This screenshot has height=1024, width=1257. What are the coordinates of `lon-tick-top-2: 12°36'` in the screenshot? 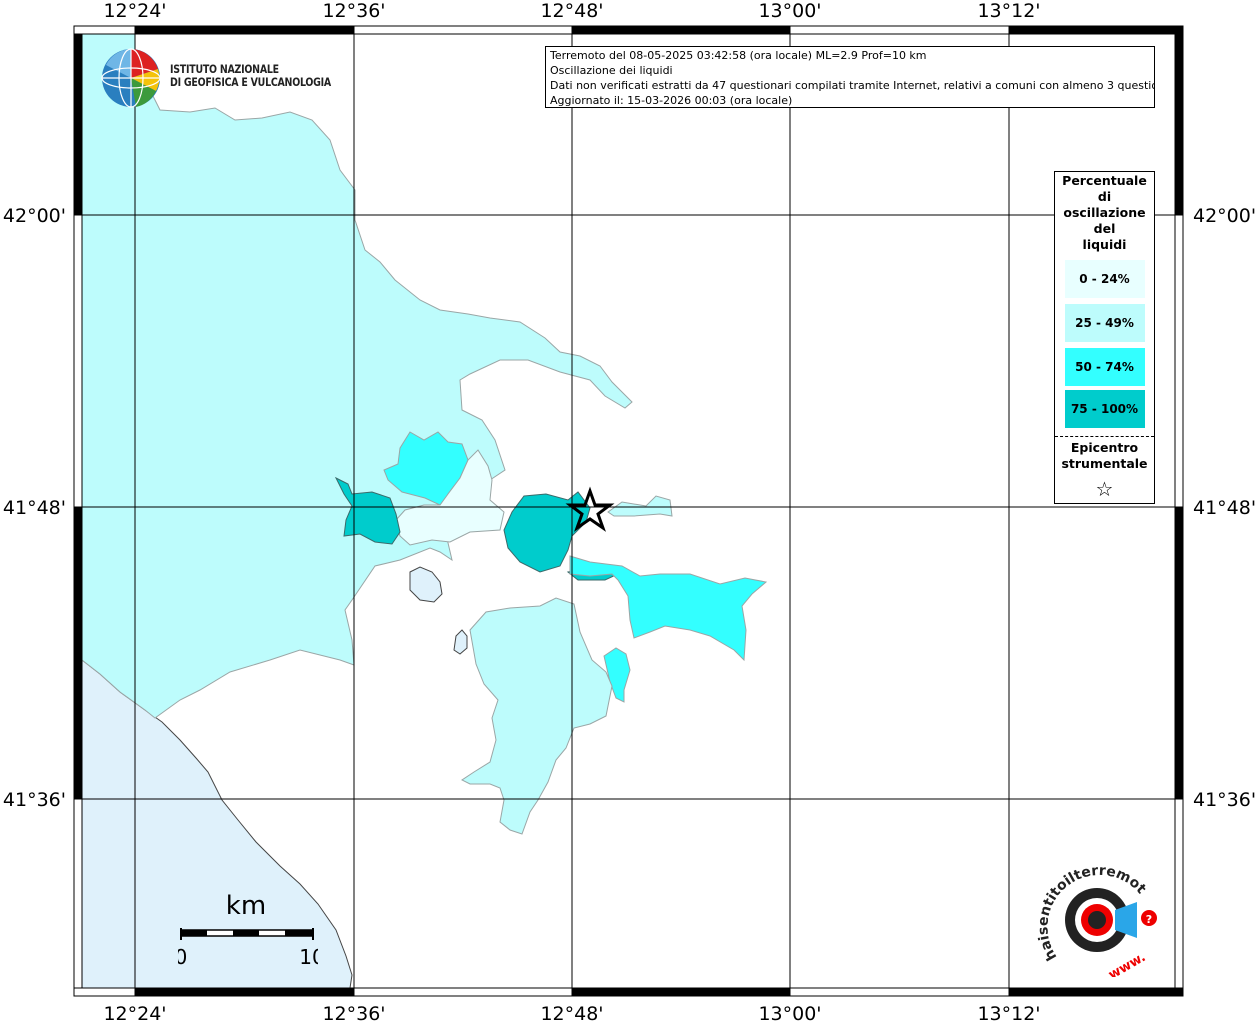 It's located at (353, 11).